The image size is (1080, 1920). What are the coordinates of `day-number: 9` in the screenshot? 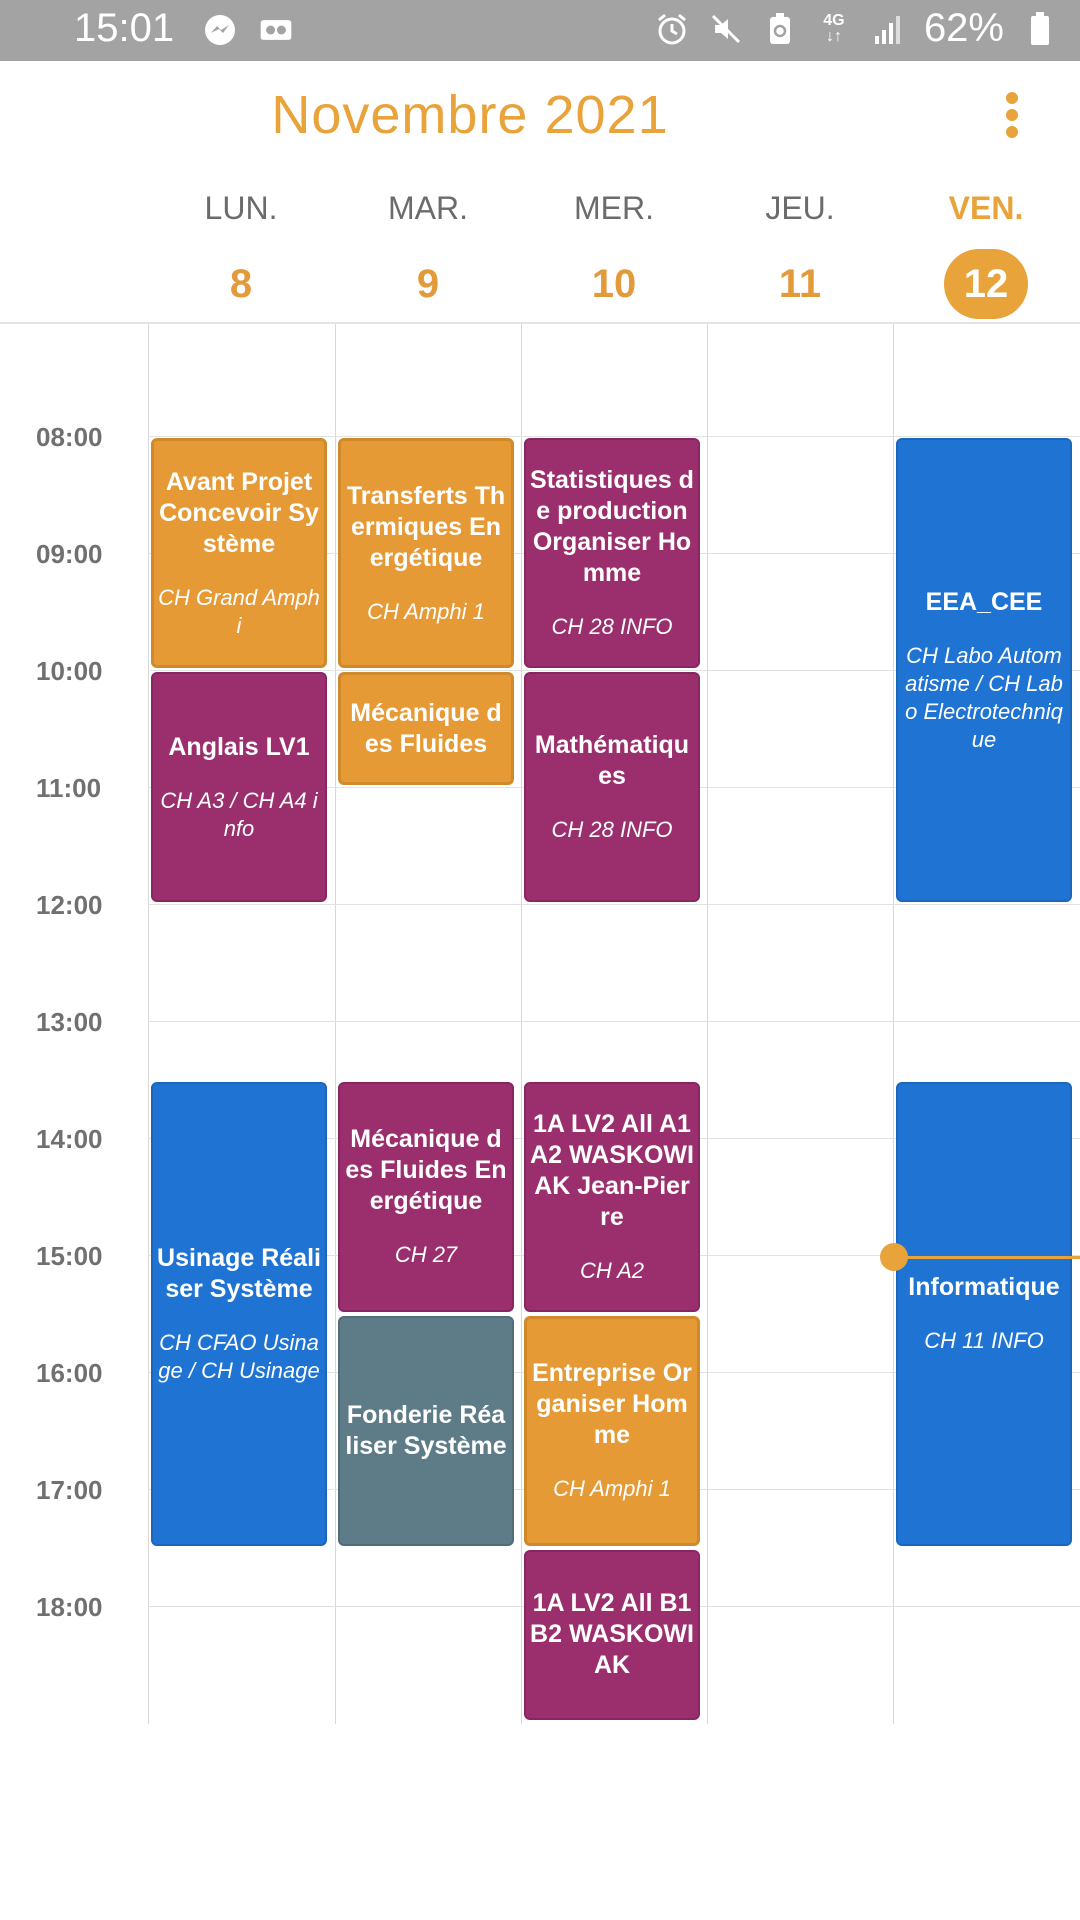 It's located at (428, 284).